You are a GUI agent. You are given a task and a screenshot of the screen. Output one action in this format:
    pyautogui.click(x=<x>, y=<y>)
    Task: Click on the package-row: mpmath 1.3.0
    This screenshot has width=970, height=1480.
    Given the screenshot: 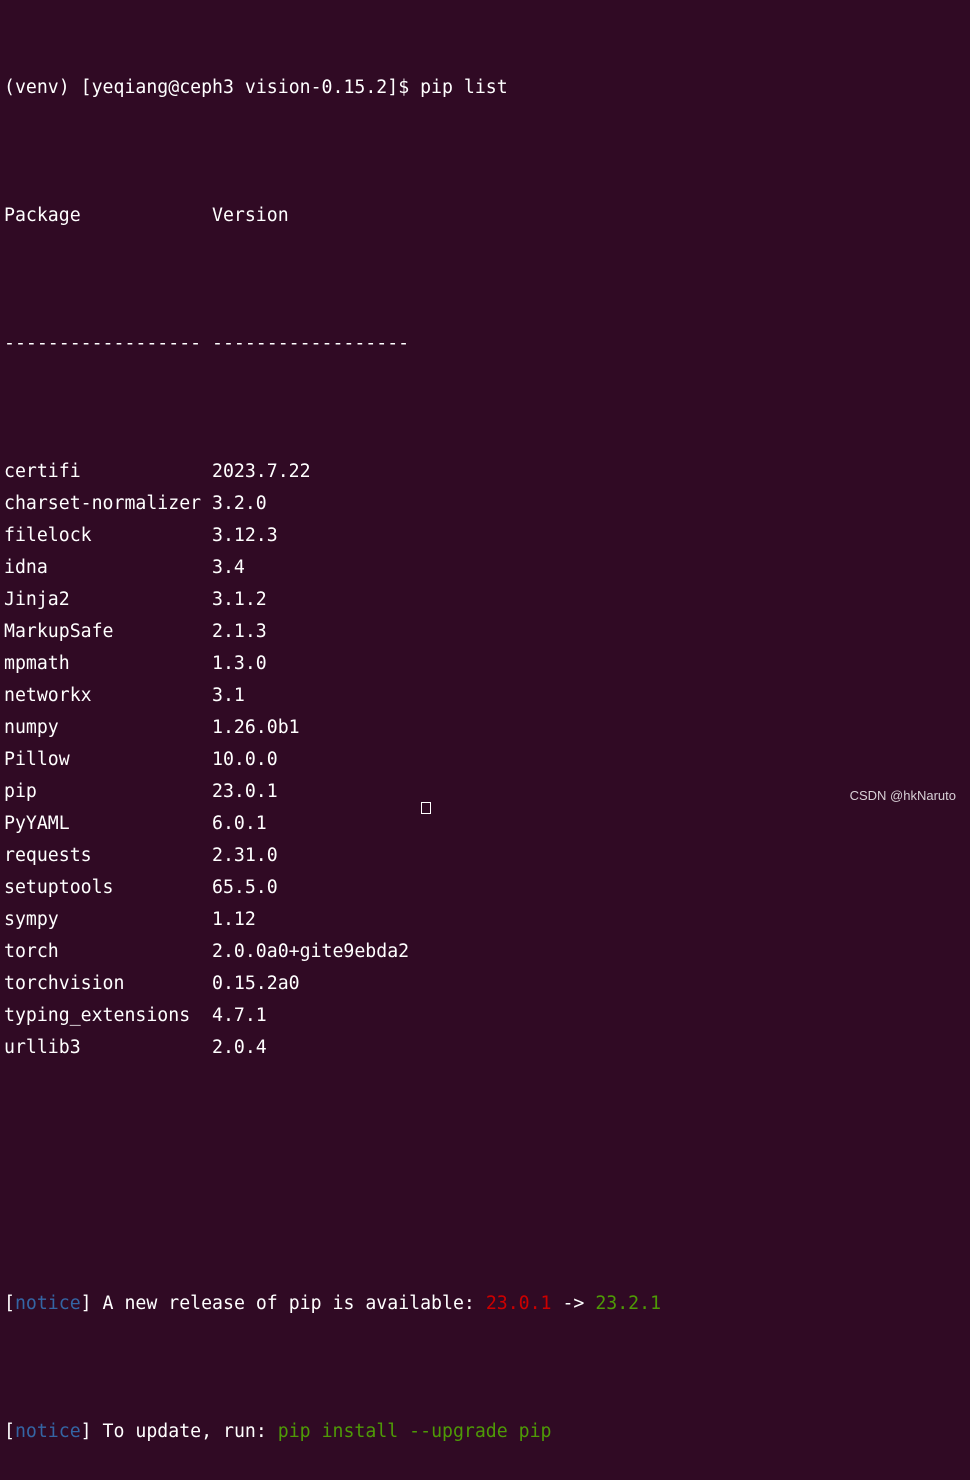 What is the action you would take?
    pyautogui.click(x=487, y=664)
    